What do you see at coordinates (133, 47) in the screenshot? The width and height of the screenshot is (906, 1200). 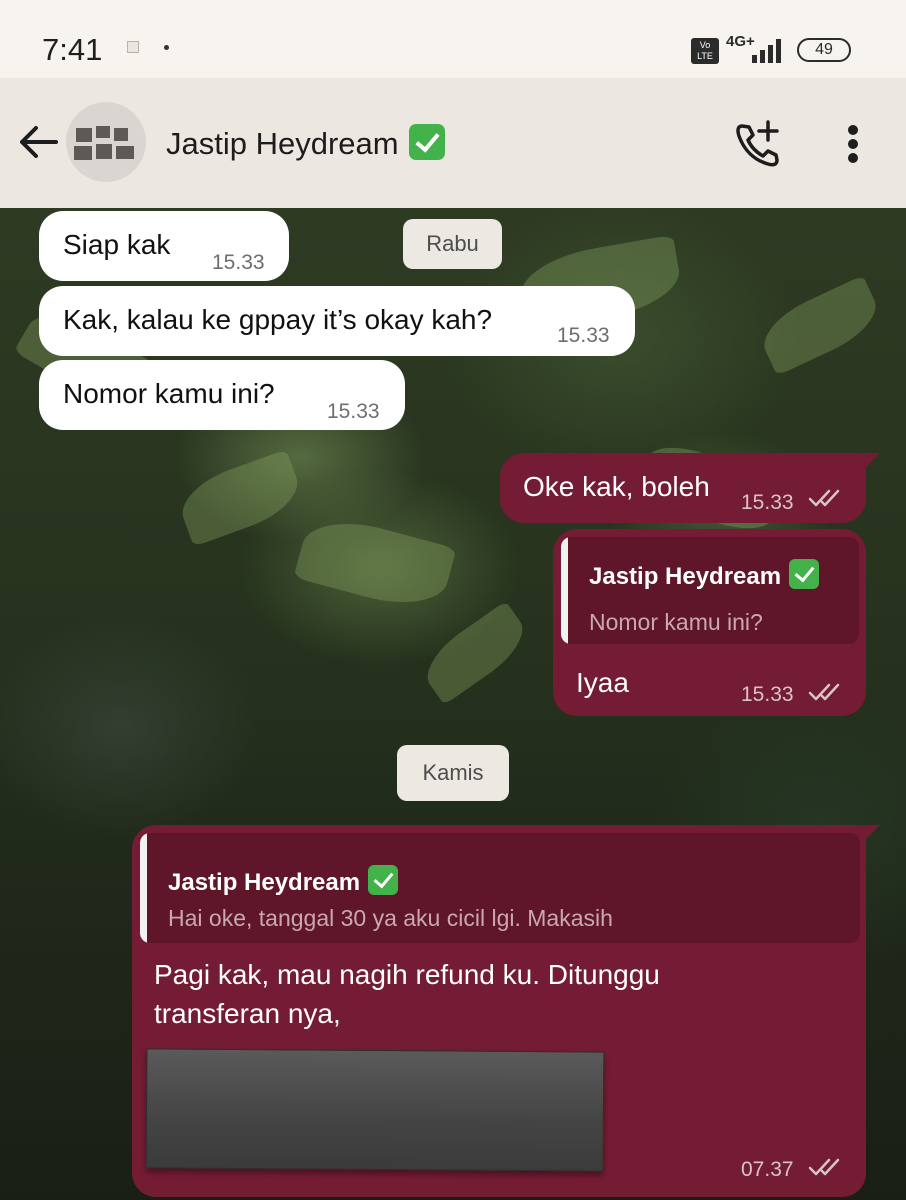 I see `notification-icon` at bounding box center [133, 47].